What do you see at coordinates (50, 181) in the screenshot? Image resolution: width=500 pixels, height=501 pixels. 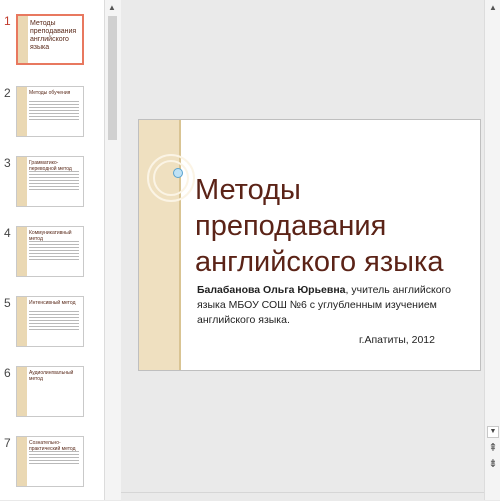 I see `slide-preview: Грамматико-переводной метод` at bounding box center [50, 181].